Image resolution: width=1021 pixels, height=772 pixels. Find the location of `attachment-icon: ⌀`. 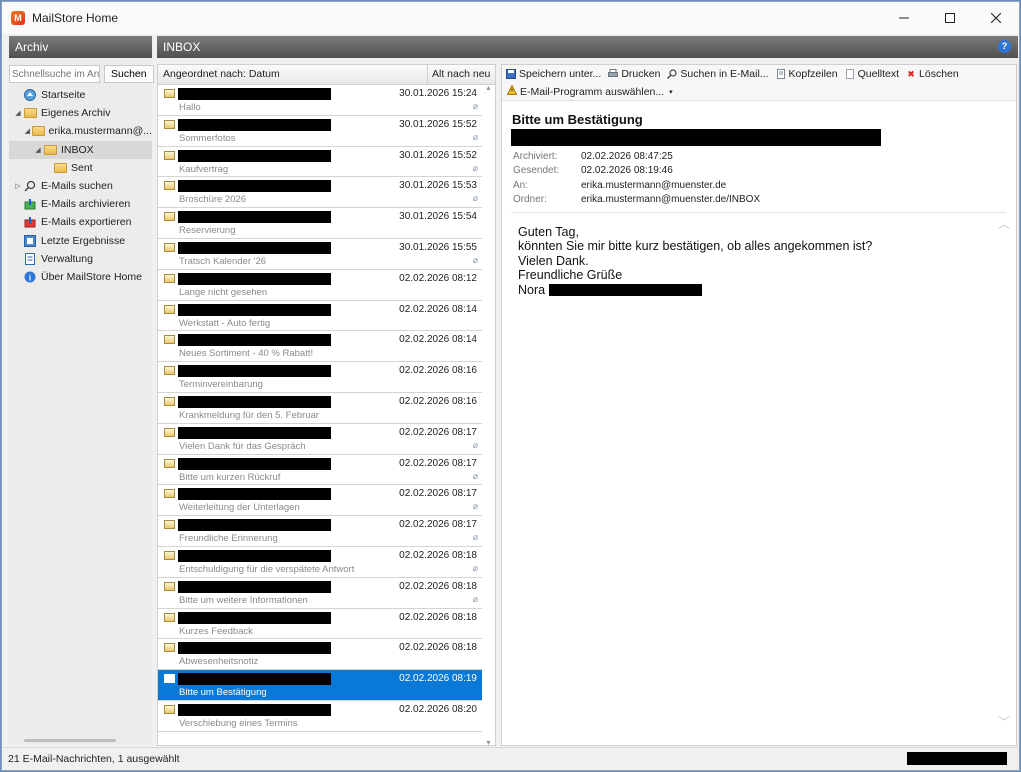

attachment-icon: ⌀ is located at coordinates (475, 506).